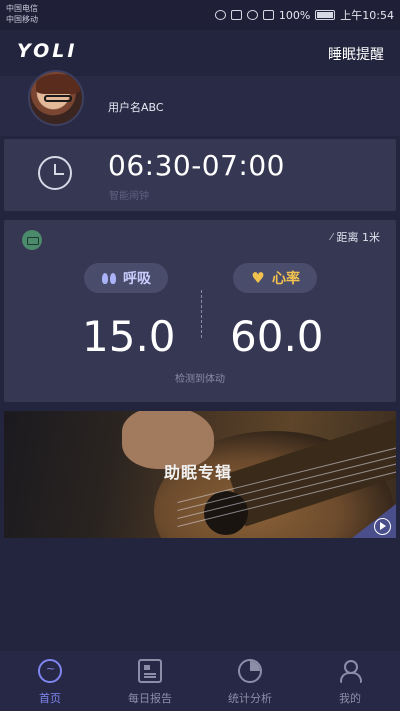 The width and height of the screenshot is (400, 711). I want to click on tab-daily-report: 每日报告, so click(150, 681).